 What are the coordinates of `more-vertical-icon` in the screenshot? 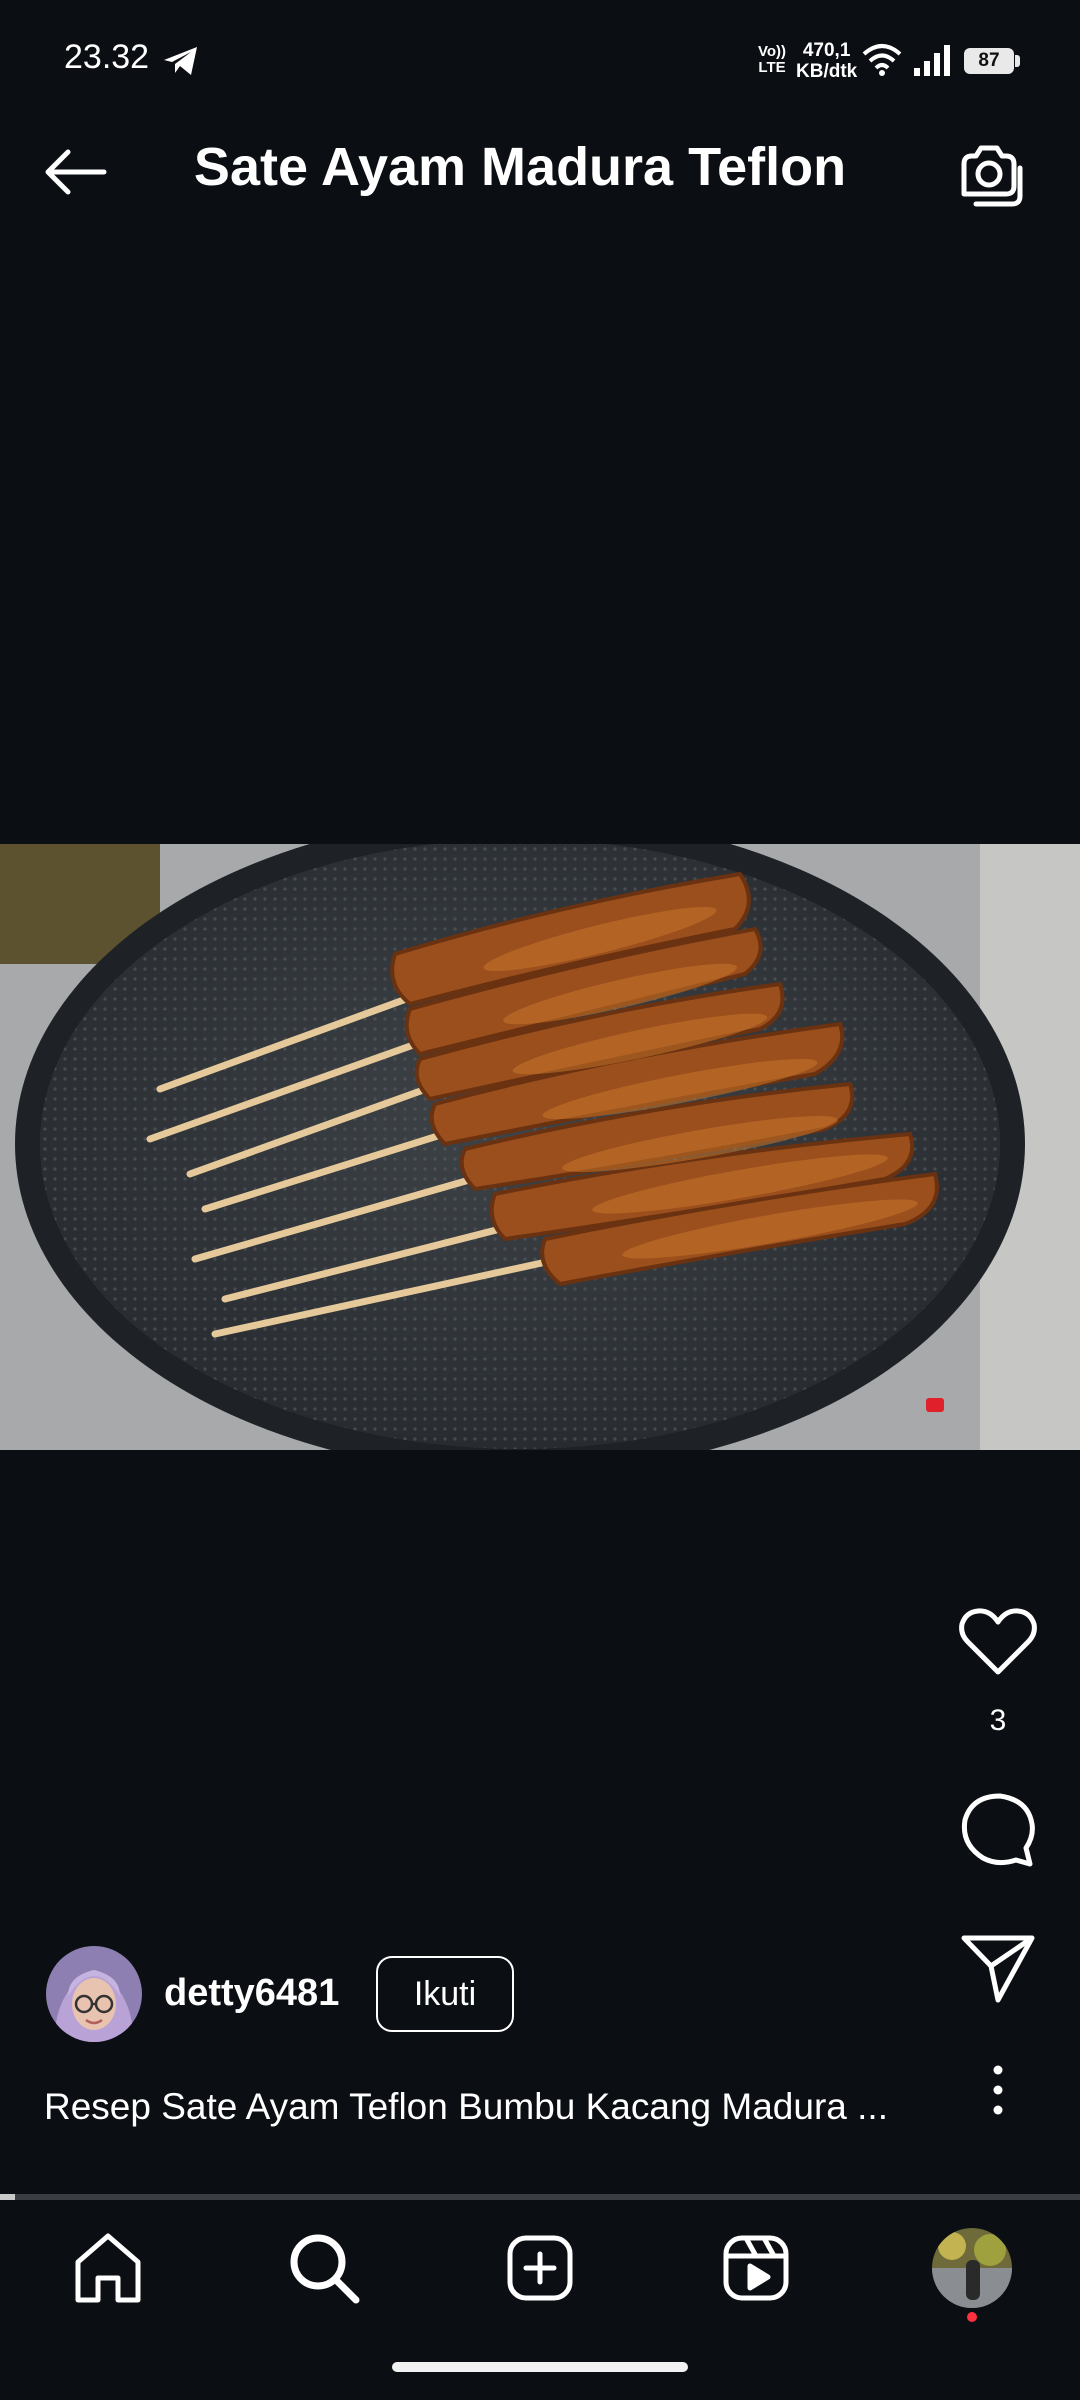 It's located at (998, 2090).